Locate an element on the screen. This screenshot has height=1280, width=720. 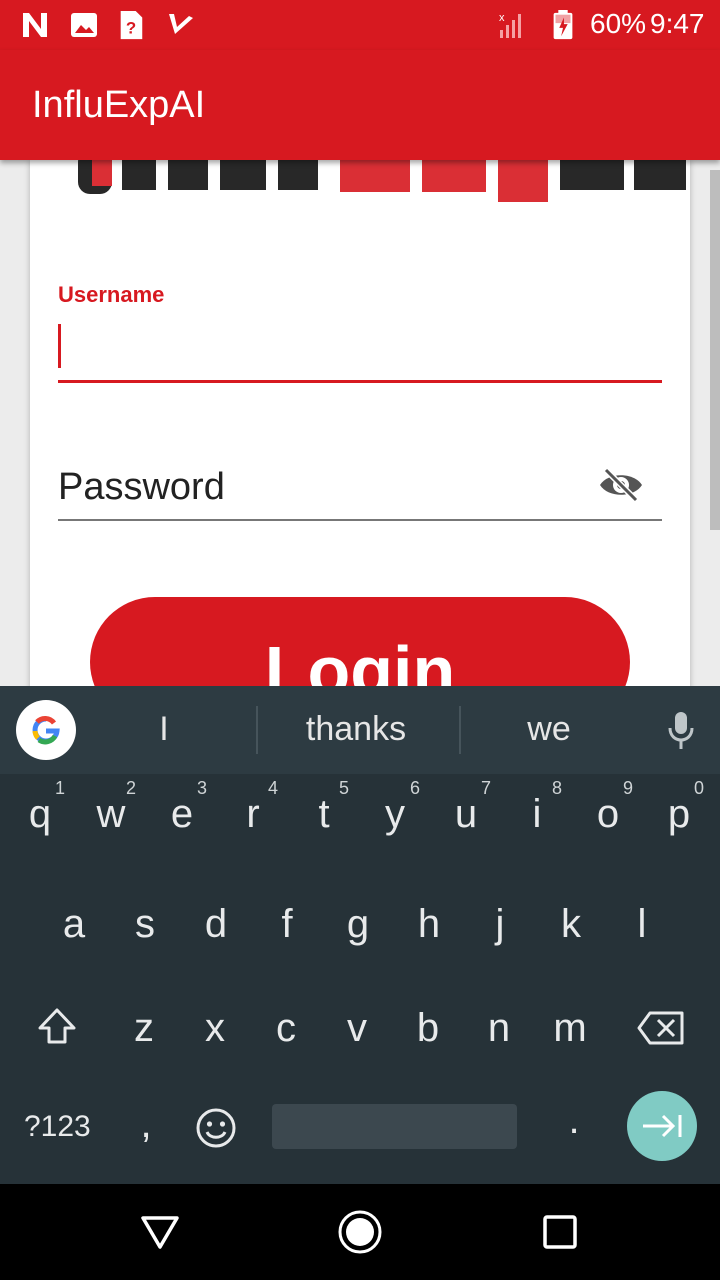
login-button: Login is located at coordinates (360, 641).